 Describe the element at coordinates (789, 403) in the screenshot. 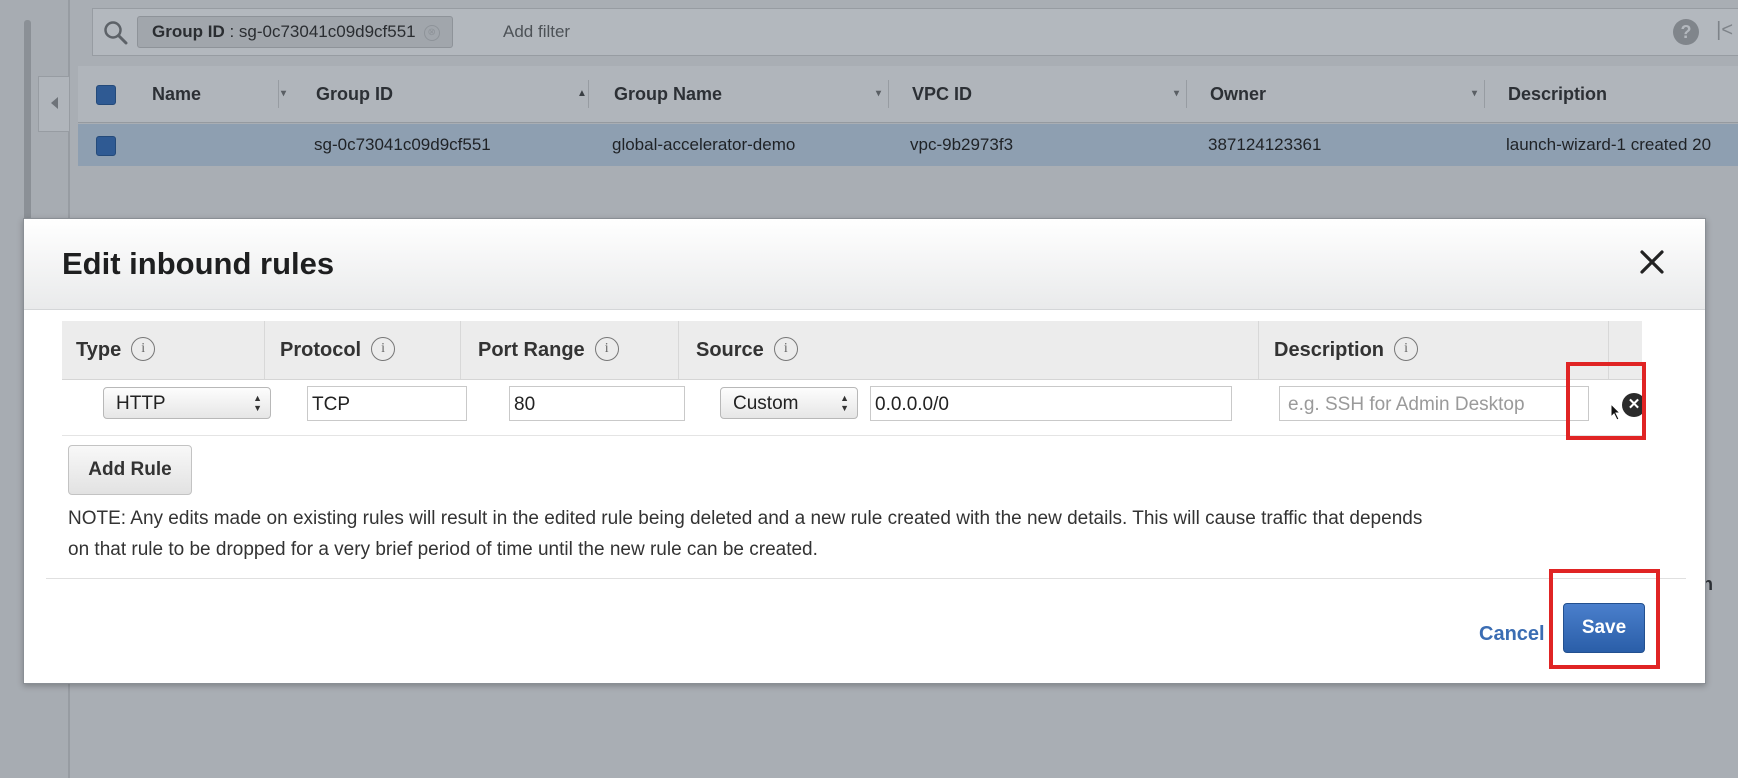

I see `source-type-select: Custom ▲ ▼` at that location.